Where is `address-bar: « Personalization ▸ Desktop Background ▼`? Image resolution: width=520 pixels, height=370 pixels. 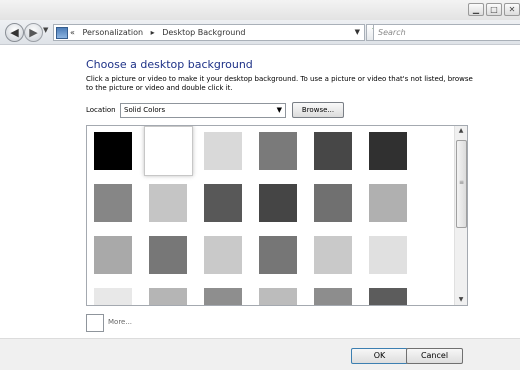 address-bar: « Personalization ▸ Desktop Background ▼ is located at coordinates (209, 32).